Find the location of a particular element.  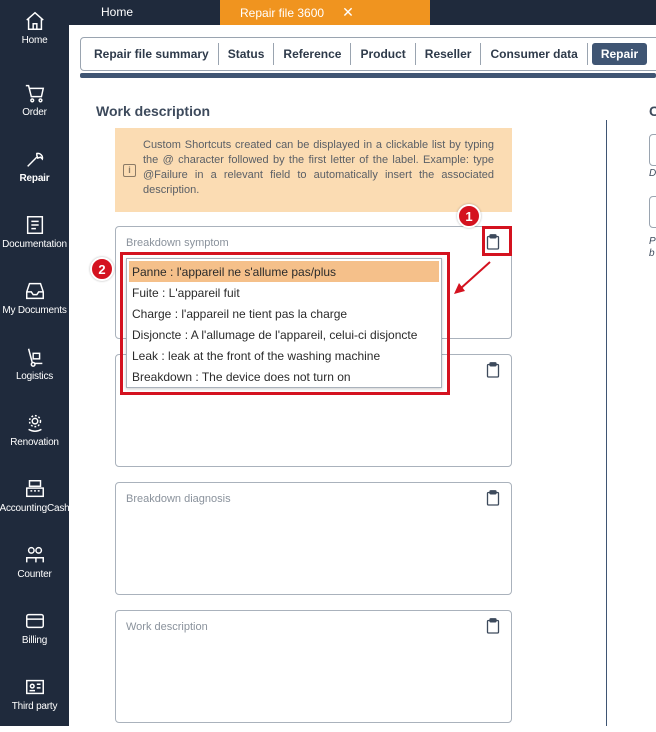

annotation-badge-1: 1 is located at coordinates (469, 216).